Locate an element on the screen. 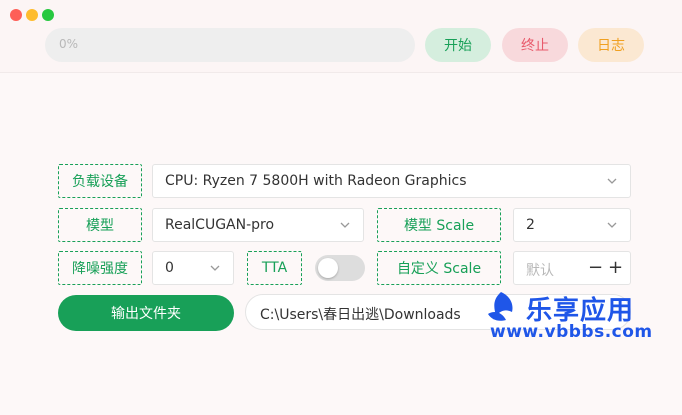 The image size is (682, 415). watermark-url: www.vbbbs.com is located at coordinates (571, 332).